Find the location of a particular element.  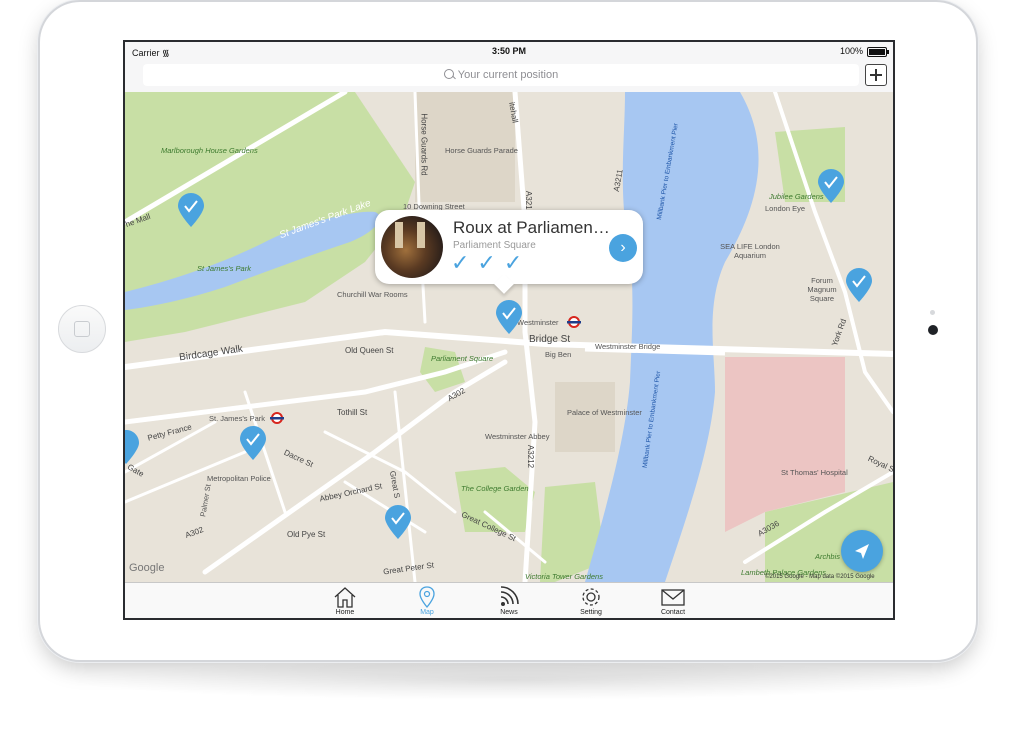

add-button is located at coordinates (876, 75).